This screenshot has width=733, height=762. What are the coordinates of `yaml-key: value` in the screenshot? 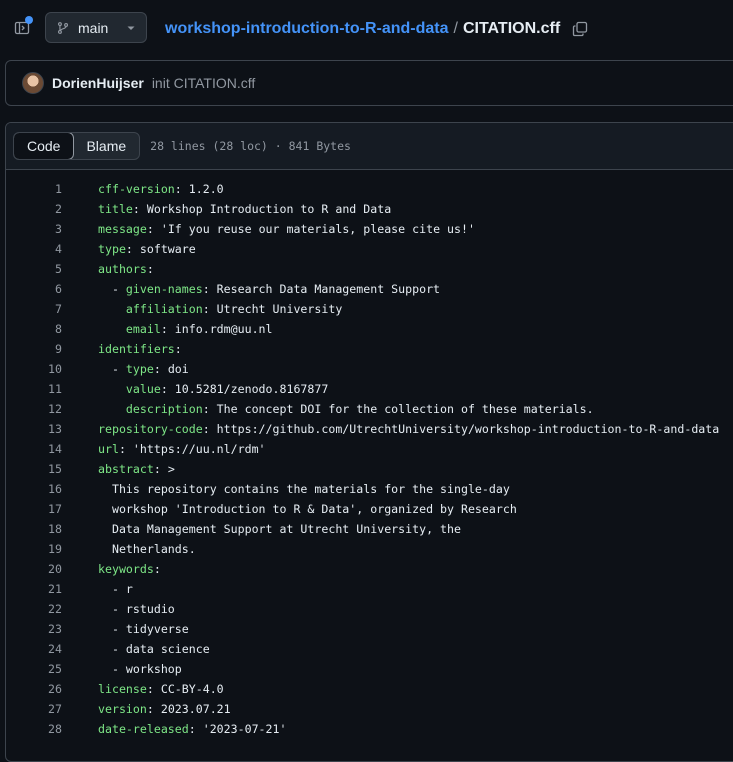 It's located at (143, 389).